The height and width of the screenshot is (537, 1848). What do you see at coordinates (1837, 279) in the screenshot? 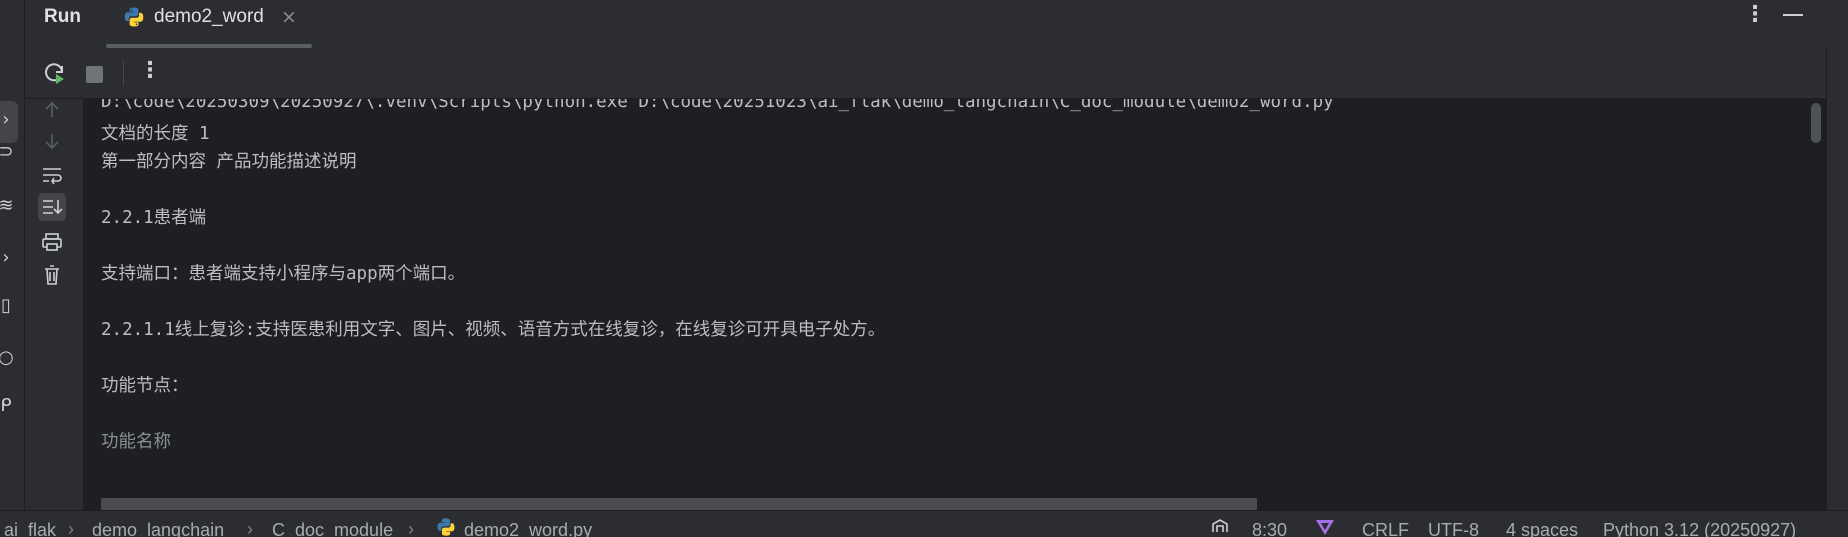
I see `right-tool-strip` at bounding box center [1837, 279].